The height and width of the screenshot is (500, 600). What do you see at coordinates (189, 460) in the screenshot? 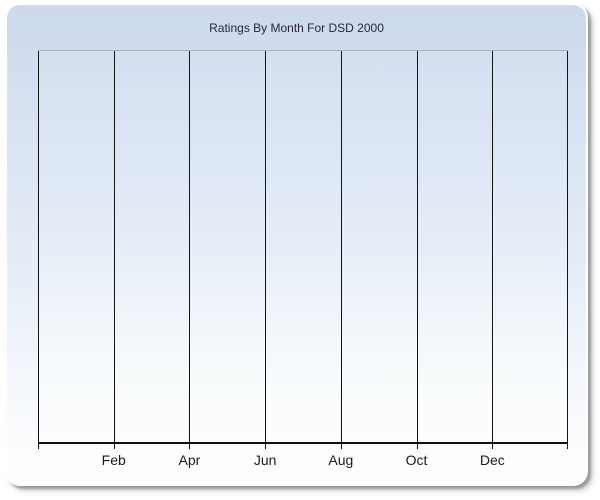
I see `x-axis-label: Apr` at bounding box center [189, 460].